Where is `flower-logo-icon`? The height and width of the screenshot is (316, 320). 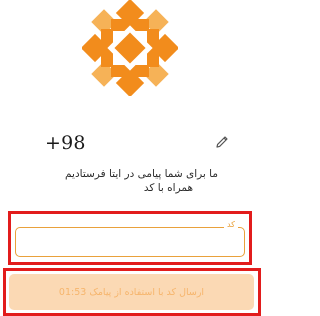 flower-logo-icon is located at coordinates (130, 48).